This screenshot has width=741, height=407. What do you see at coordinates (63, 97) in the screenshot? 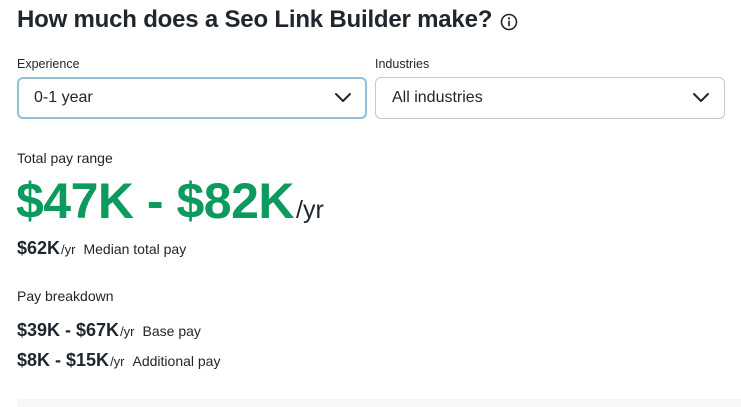
I see `experience-value: 0-1 year` at bounding box center [63, 97].